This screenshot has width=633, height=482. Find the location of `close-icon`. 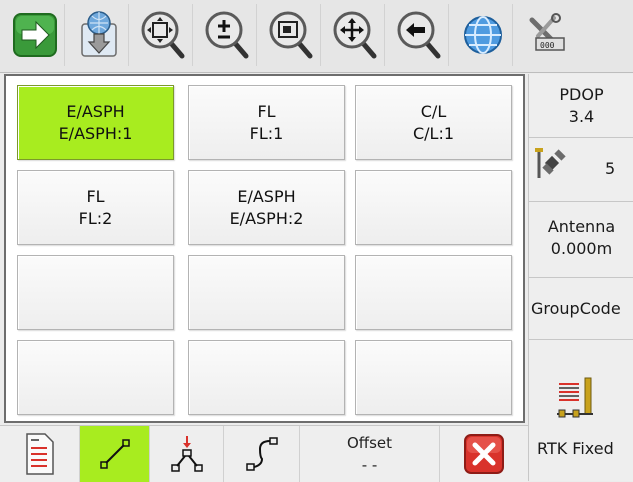

close-icon is located at coordinates (484, 454).